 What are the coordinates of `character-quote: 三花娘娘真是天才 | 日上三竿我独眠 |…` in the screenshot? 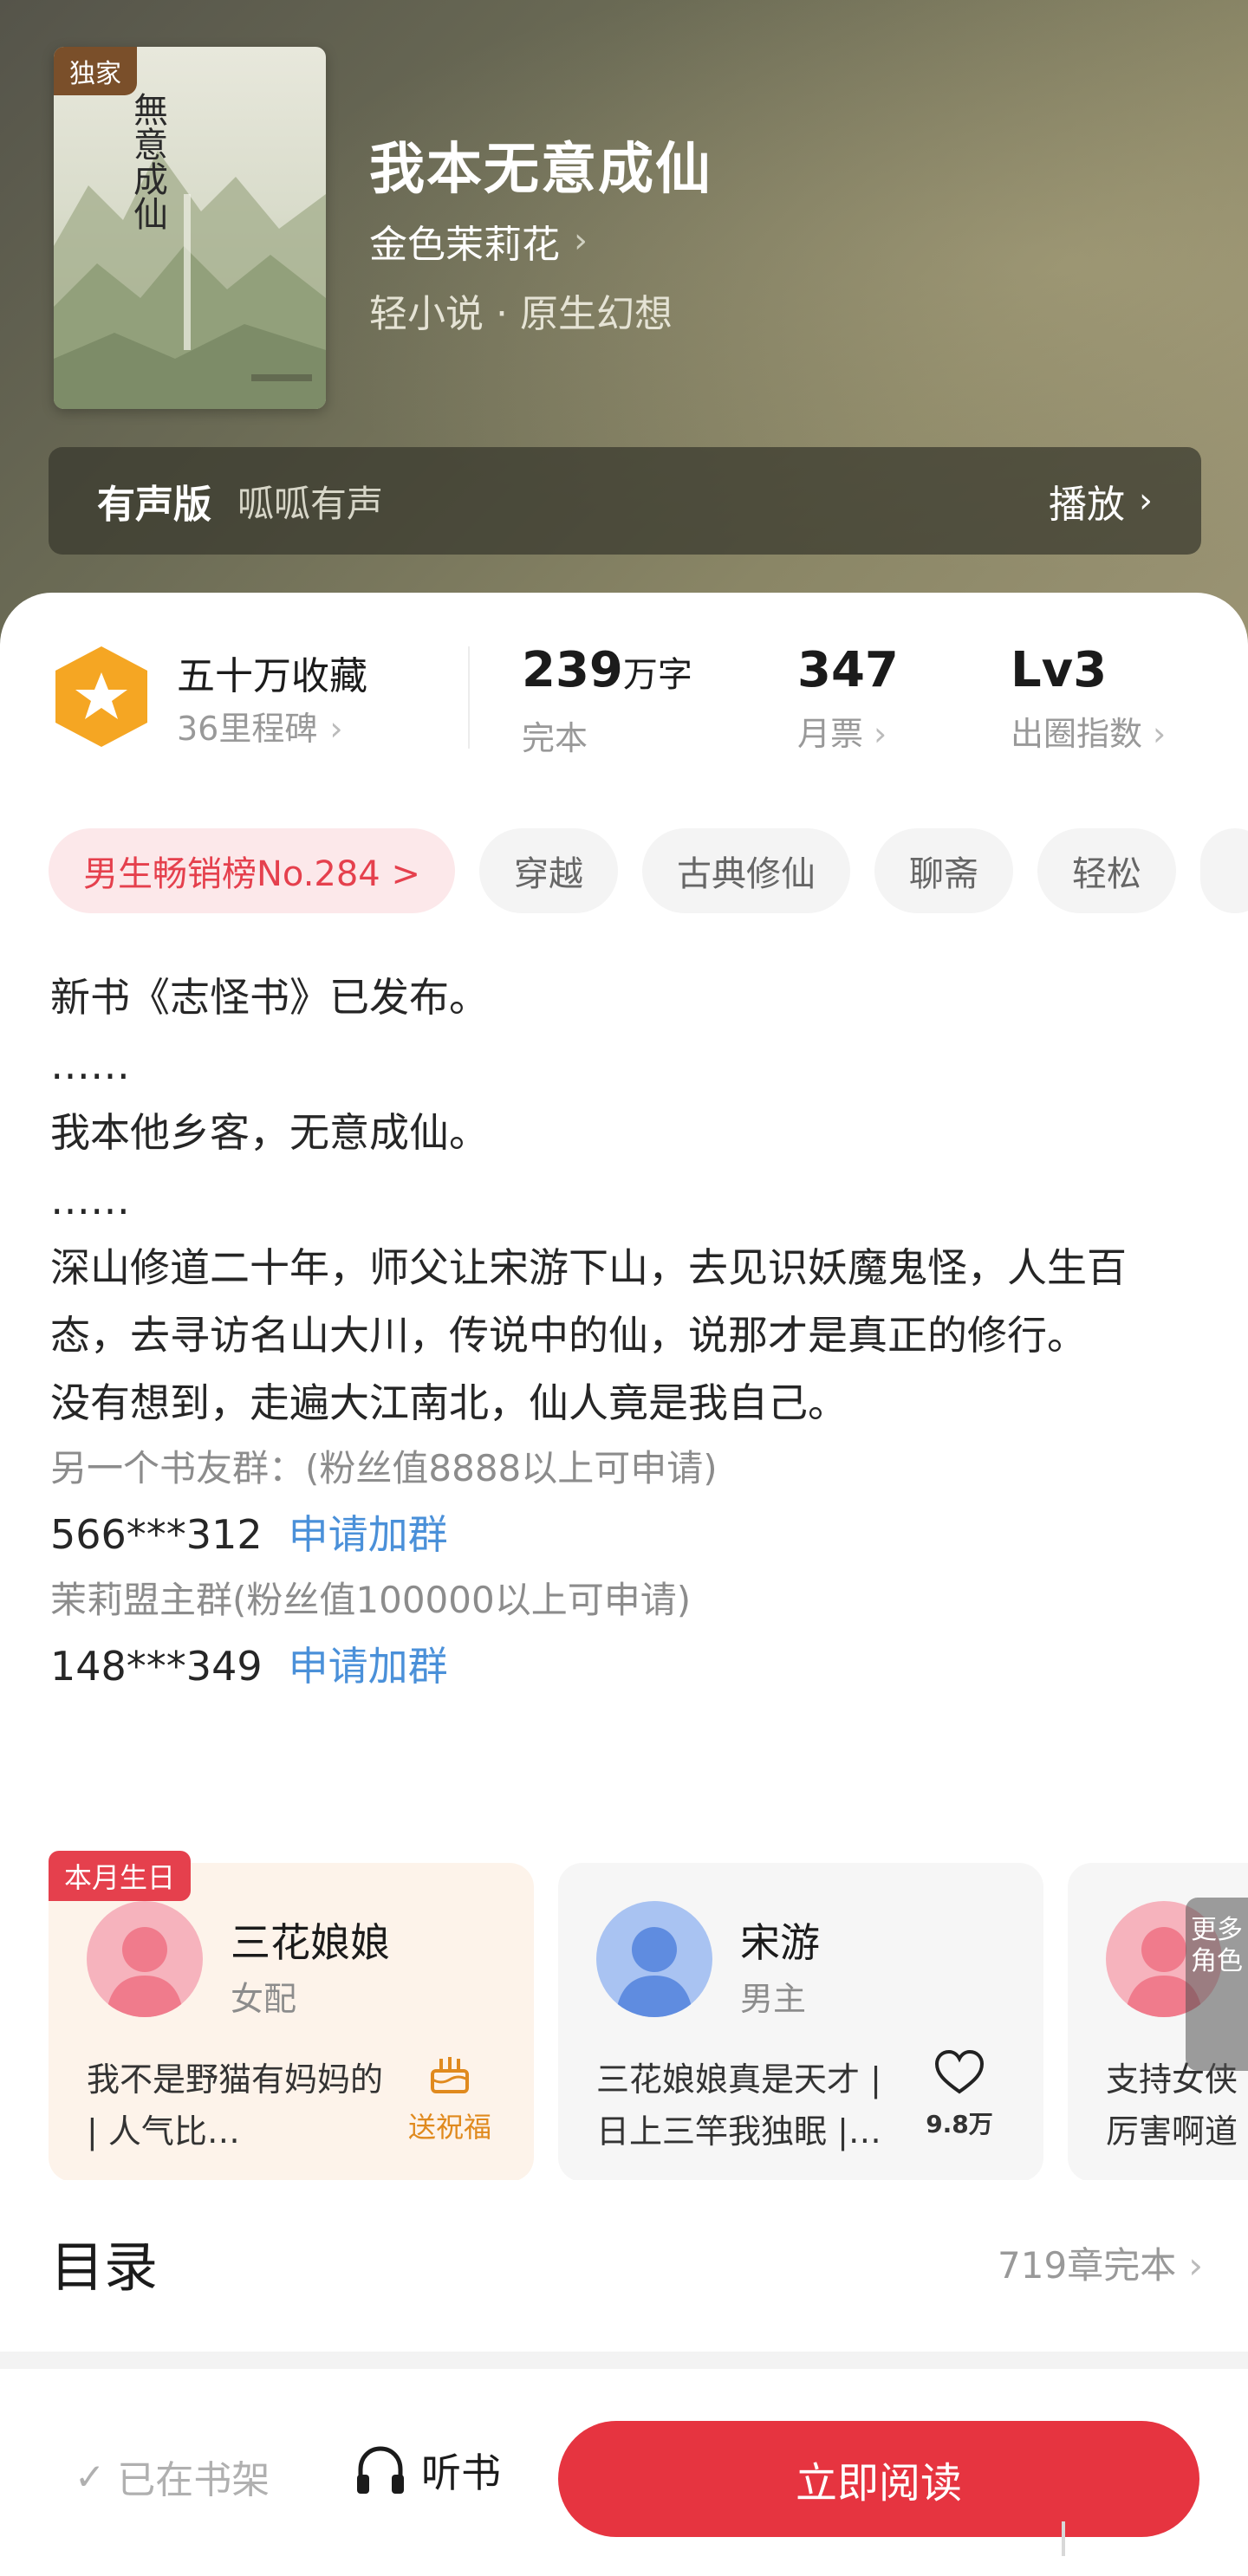 It's located at (738, 2106).